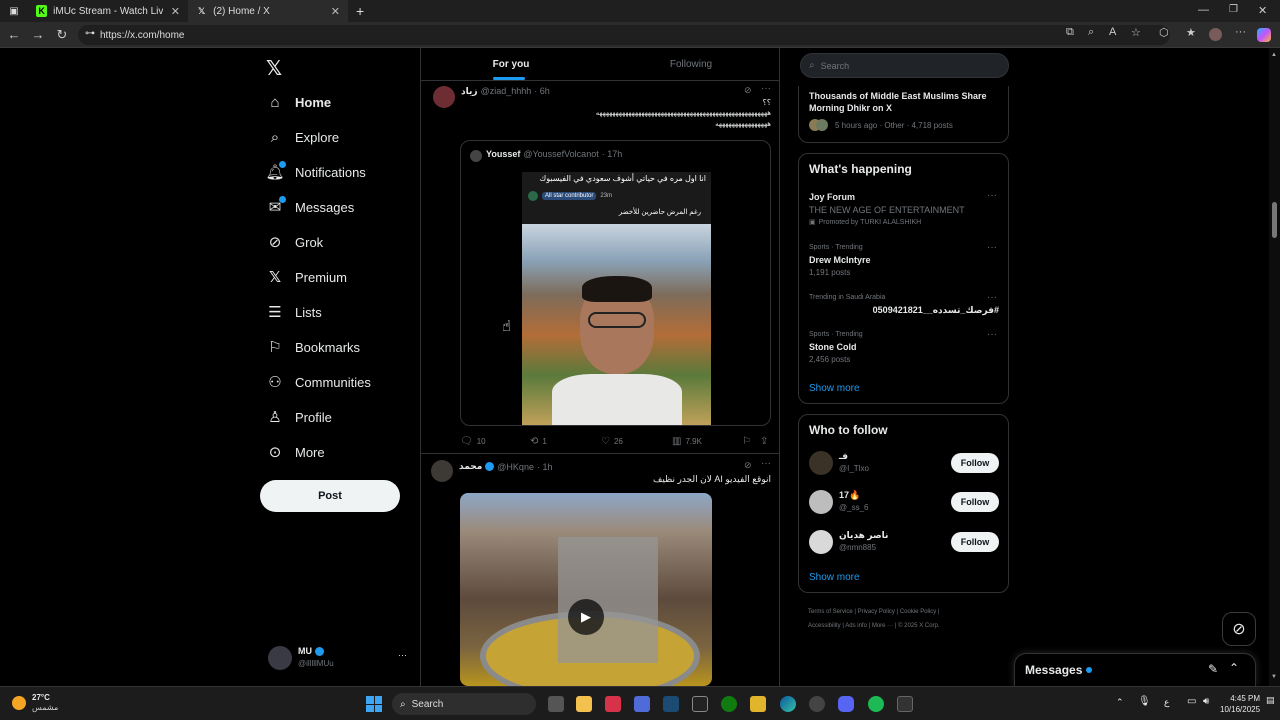  What do you see at coordinates (846, 704) in the screenshot?
I see `discord-icon` at bounding box center [846, 704].